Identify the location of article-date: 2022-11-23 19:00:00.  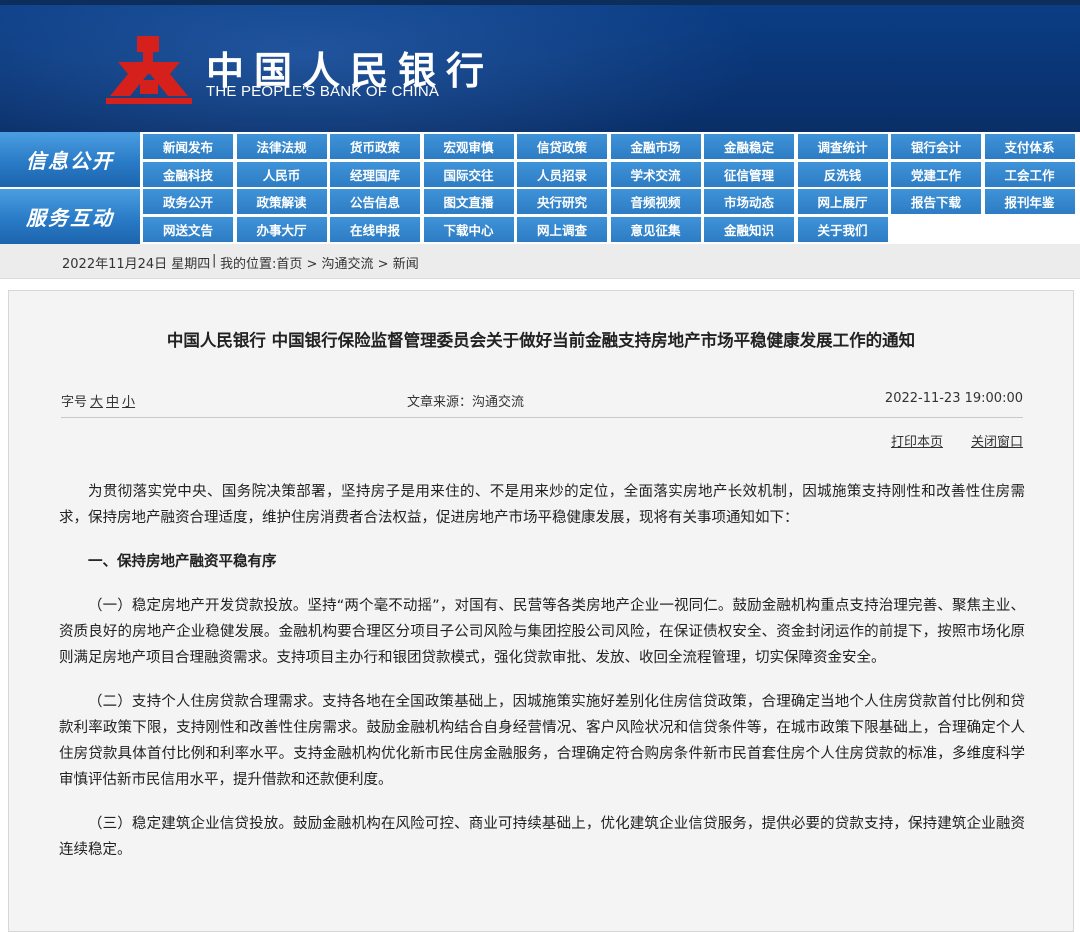
(953, 398).